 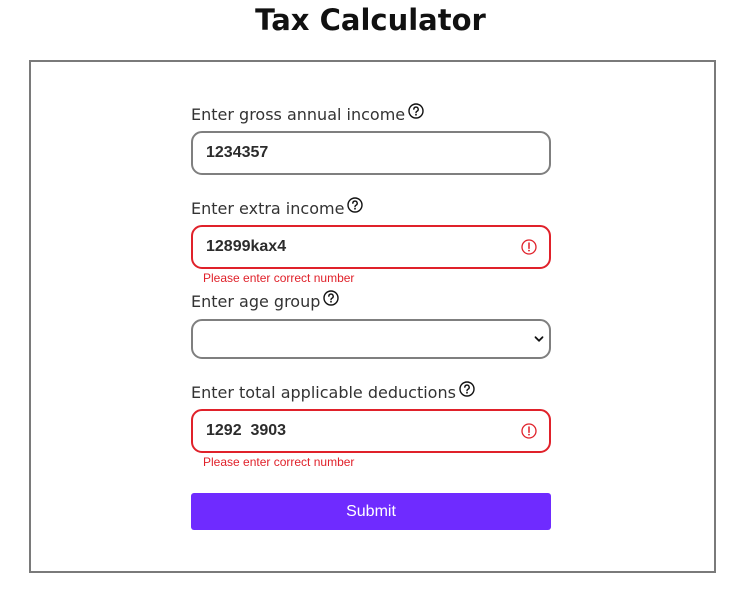 I want to click on extra-income-label-row: Enter extra income, so click(x=277, y=208).